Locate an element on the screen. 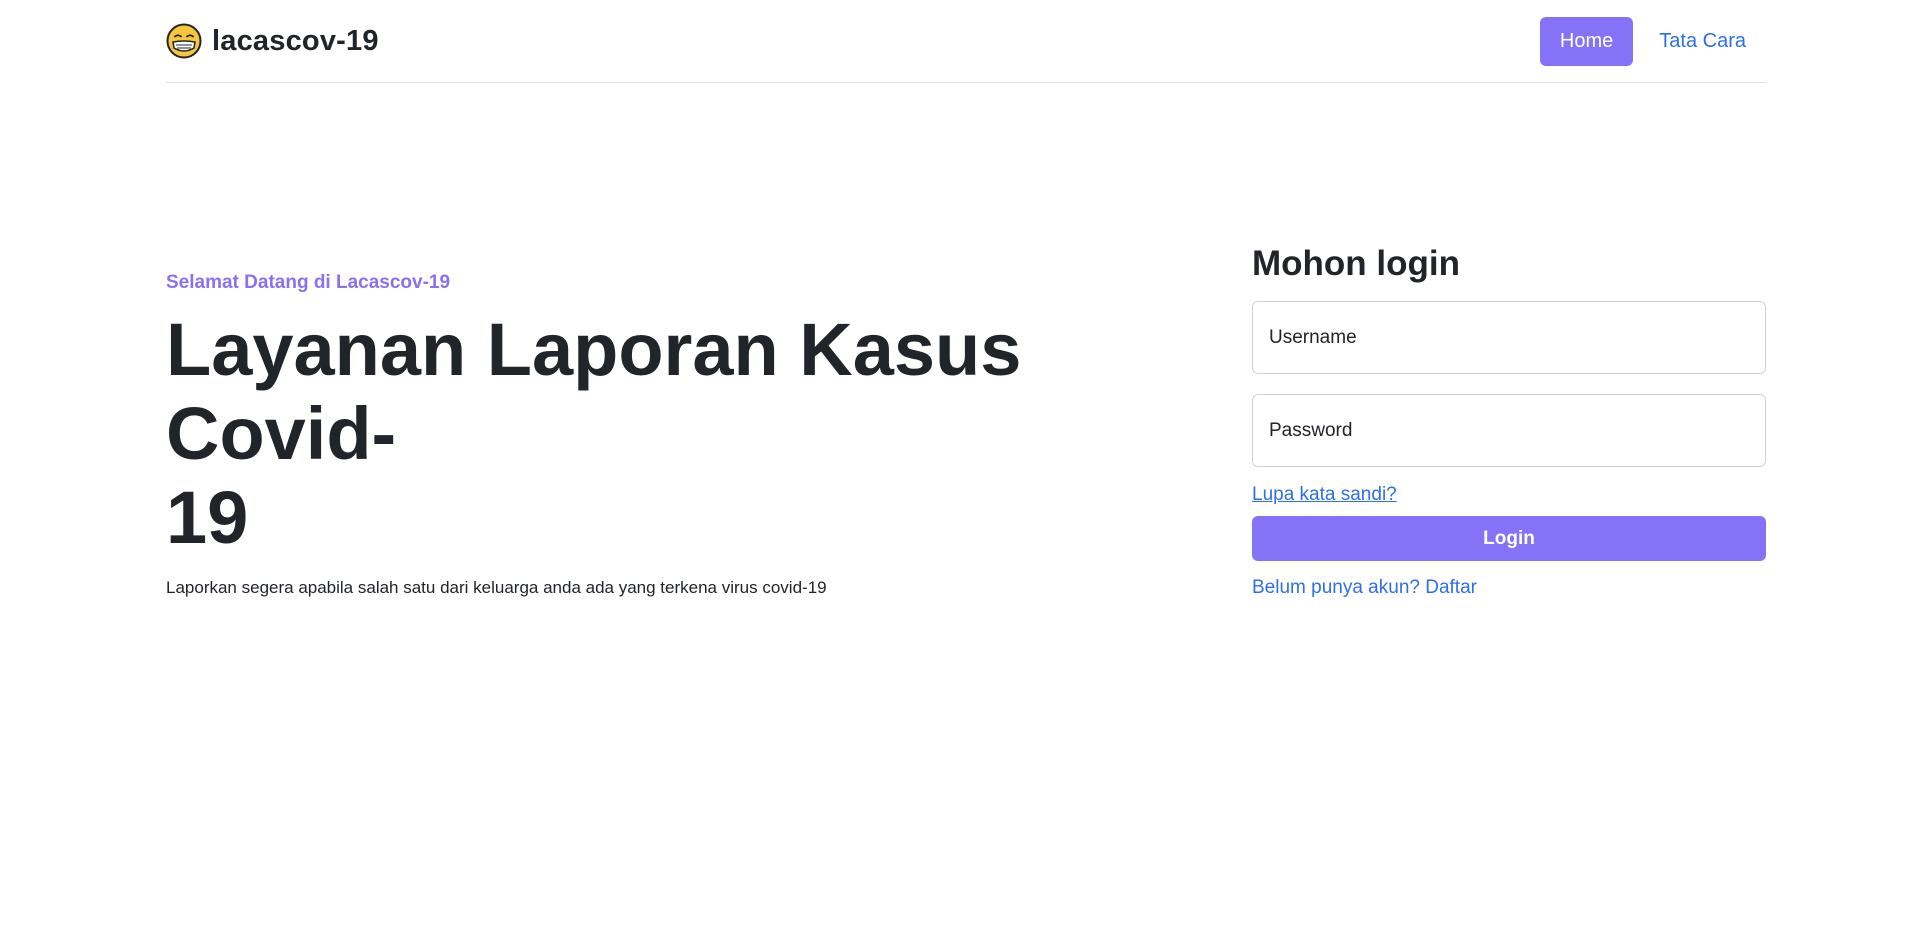 The image size is (1913, 934). brand-link: lacascov-19 is located at coordinates (272, 41).